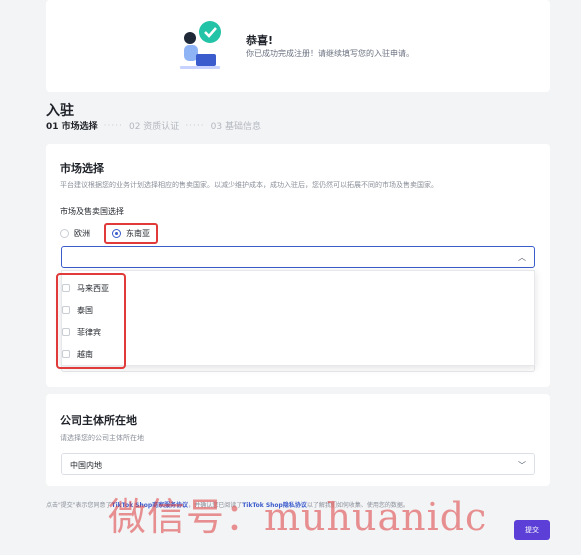 The height and width of the screenshot is (555, 581). I want to click on success-illustration-icon, so click(200, 45).